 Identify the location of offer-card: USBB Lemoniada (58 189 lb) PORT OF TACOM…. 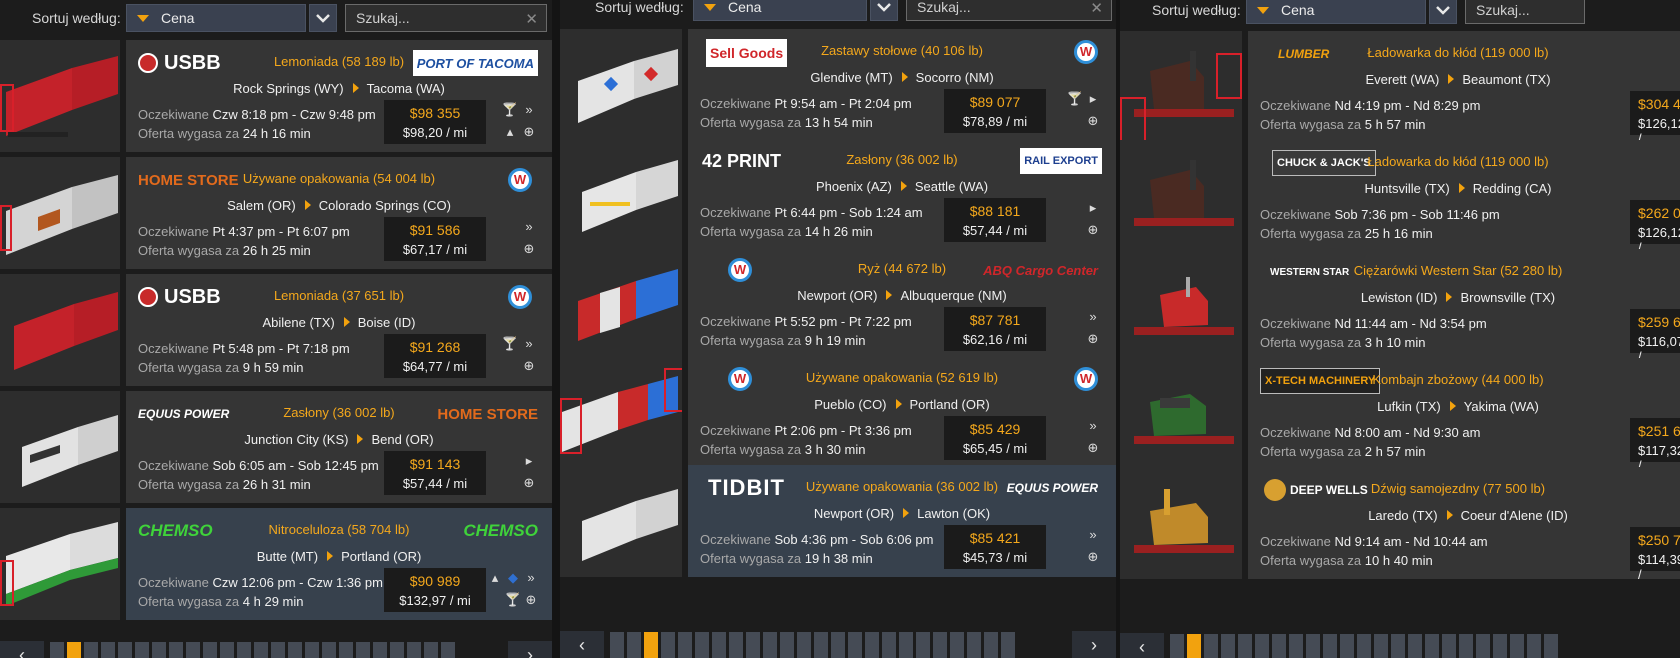
(339, 96).